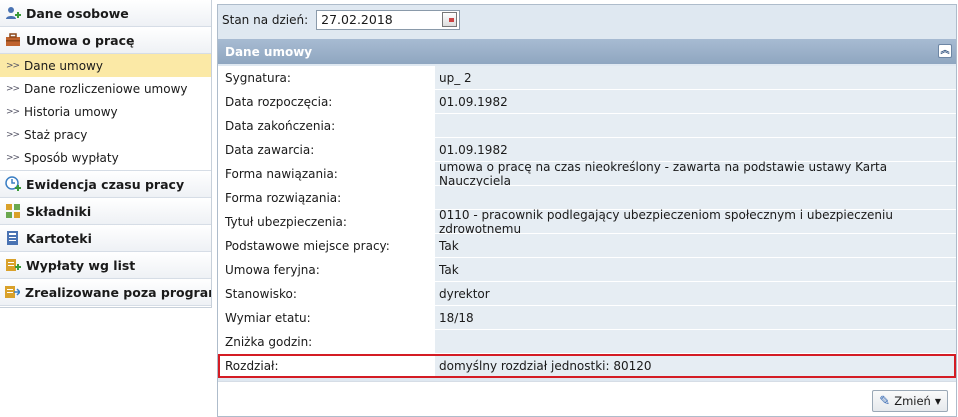  Describe the element at coordinates (695, 78) in the screenshot. I see `row-value: up_ 2` at that location.